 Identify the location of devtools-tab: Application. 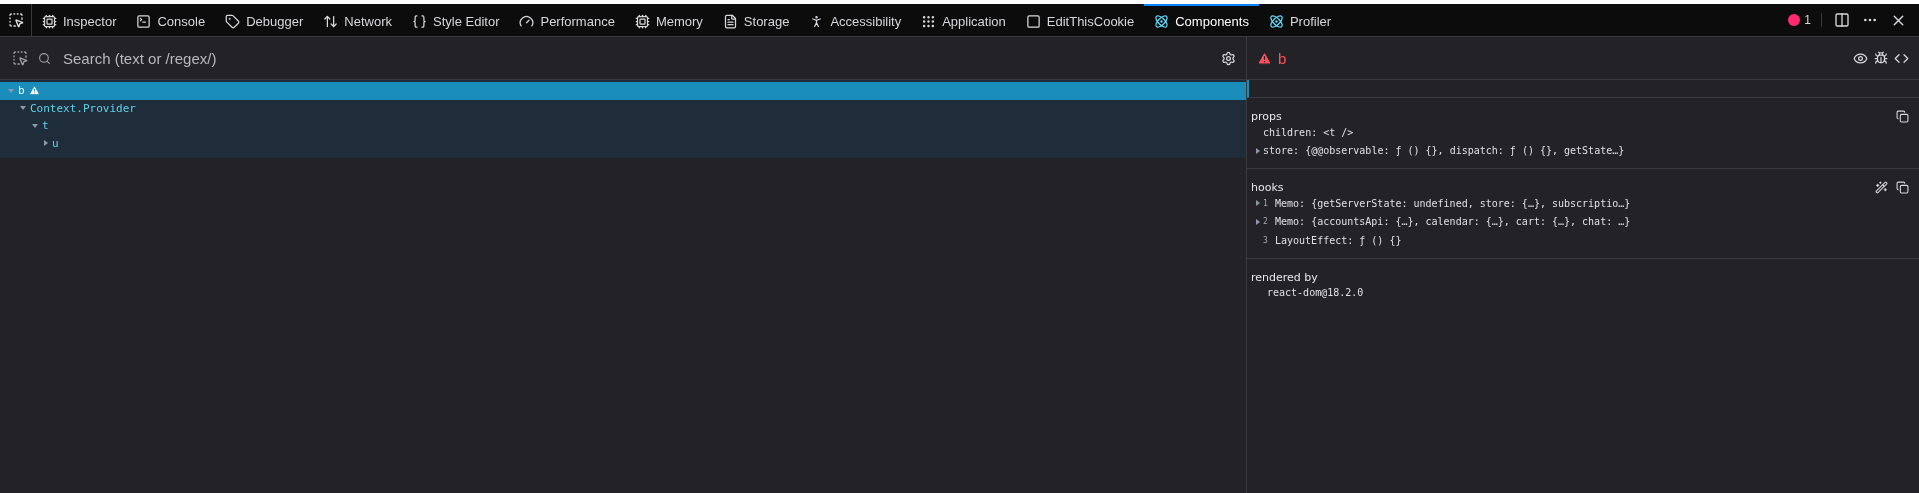
(963, 20).